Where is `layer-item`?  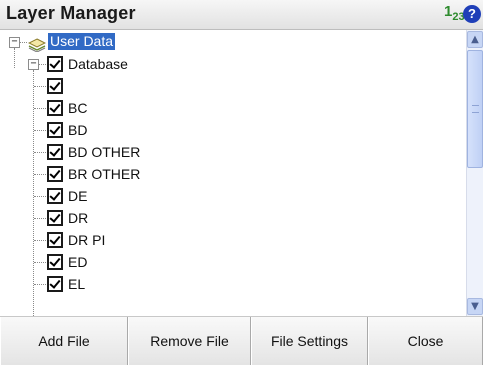 layer-item is located at coordinates (233, 86).